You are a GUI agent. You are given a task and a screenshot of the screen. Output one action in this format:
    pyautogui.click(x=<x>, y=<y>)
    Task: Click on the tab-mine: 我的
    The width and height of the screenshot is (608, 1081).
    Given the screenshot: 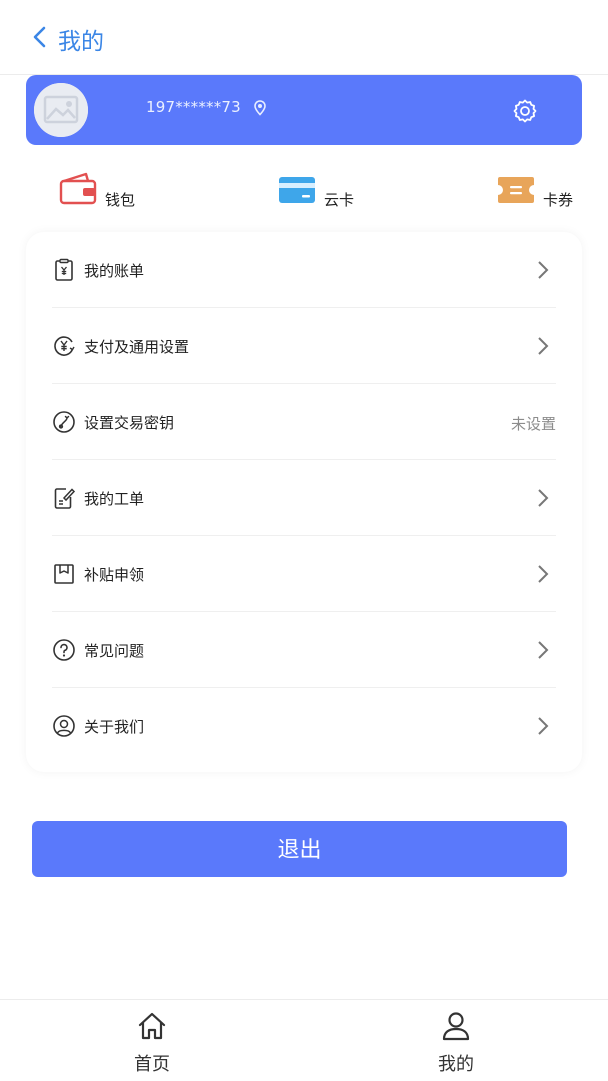 What is the action you would take?
    pyautogui.click(x=456, y=1040)
    